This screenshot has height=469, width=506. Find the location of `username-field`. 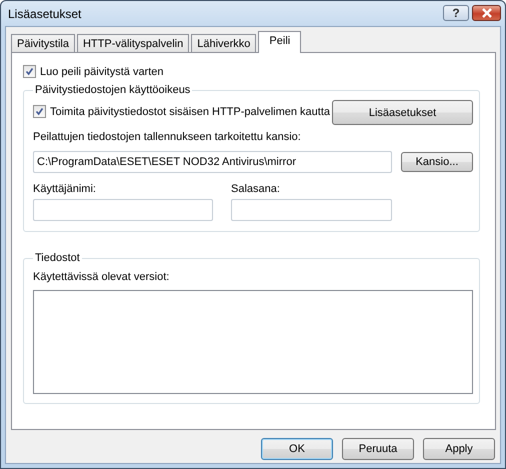

username-field is located at coordinates (123, 210).